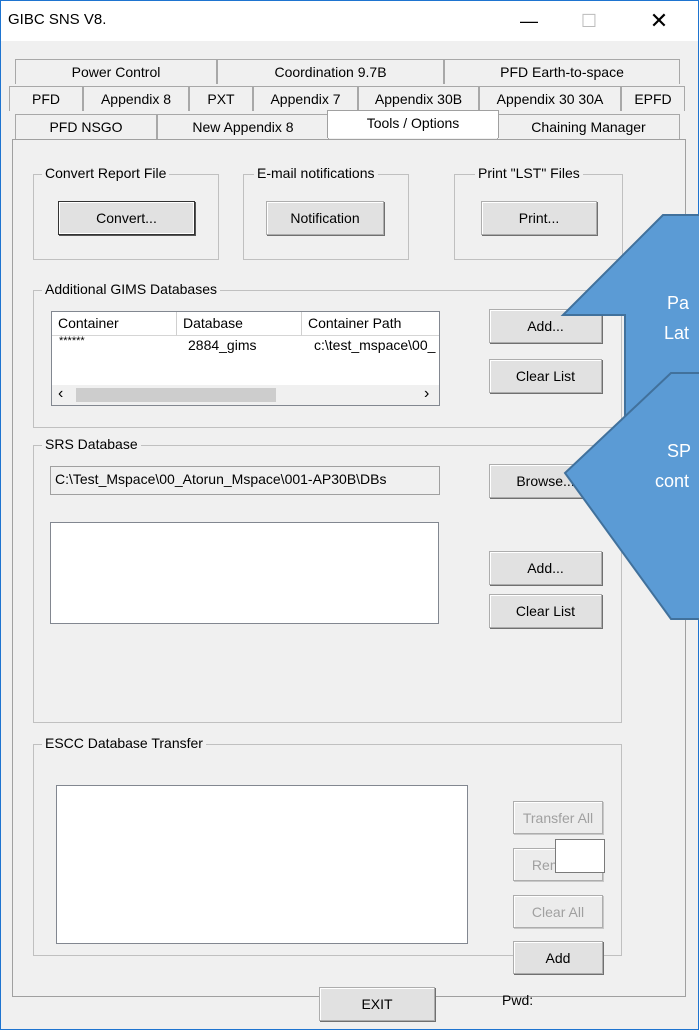  I want to click on scroll-right-icon: ›, so click(426, 394).